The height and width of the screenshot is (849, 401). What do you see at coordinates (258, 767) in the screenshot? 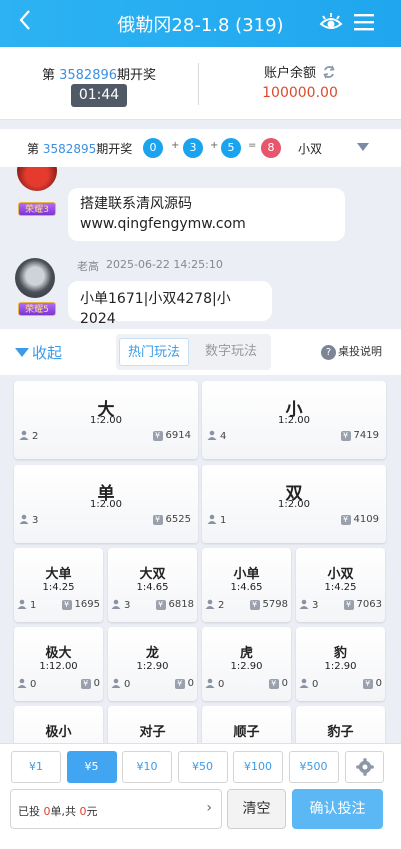
I see `chip-button: ¥100` at bounding box center [258, 767].